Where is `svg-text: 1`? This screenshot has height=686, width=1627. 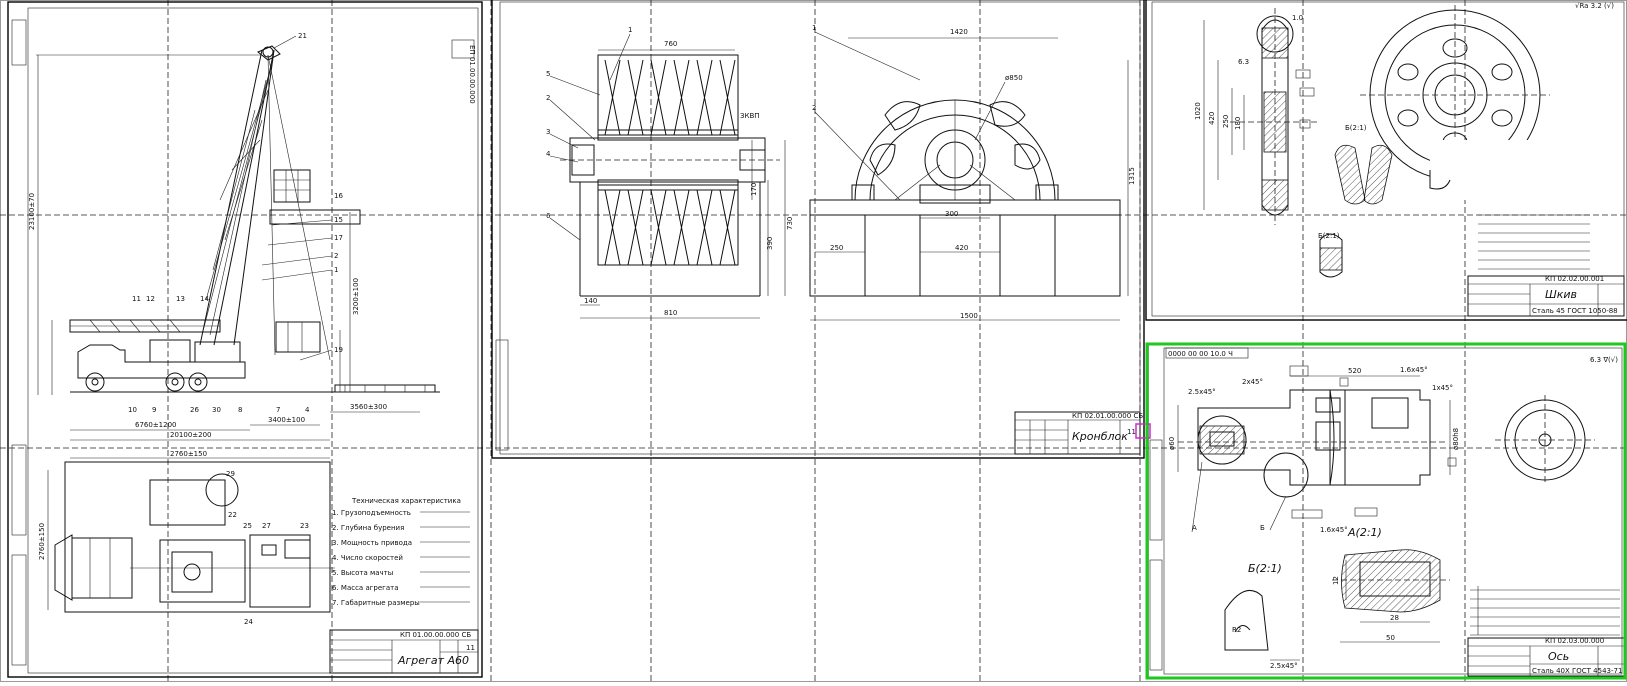 svg-text: 1 is located at coordinates (630, 30).